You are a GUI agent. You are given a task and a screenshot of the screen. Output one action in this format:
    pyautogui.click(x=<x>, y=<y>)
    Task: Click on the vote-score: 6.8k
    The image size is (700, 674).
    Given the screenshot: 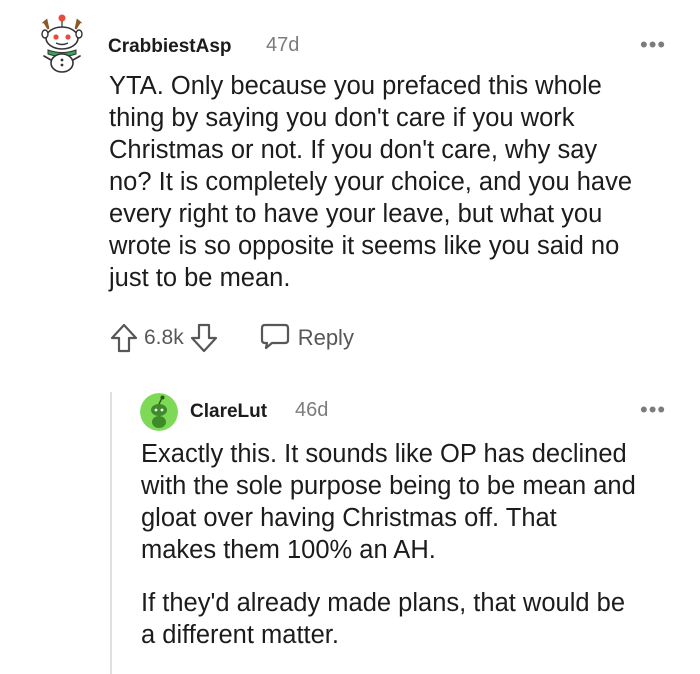 What is the action you would take?
    pyautogui.click(x=164, y=337)
    